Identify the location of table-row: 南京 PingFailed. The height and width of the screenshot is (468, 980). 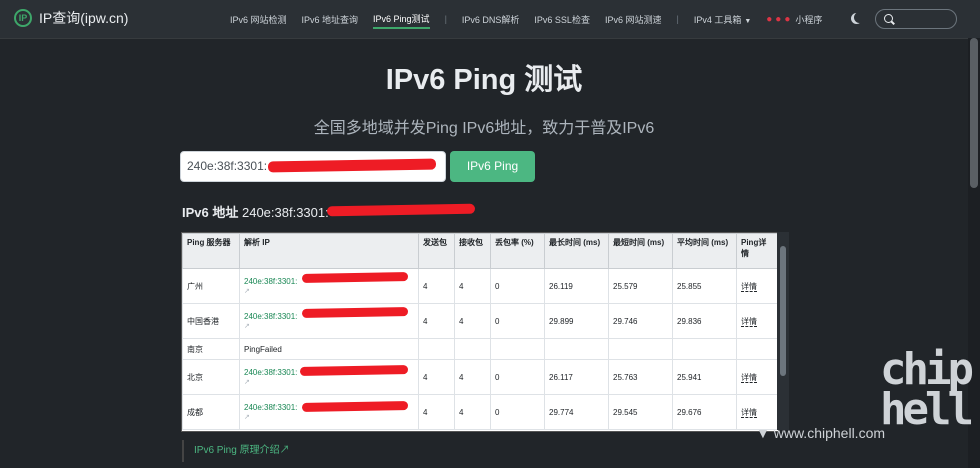
(480, 349).